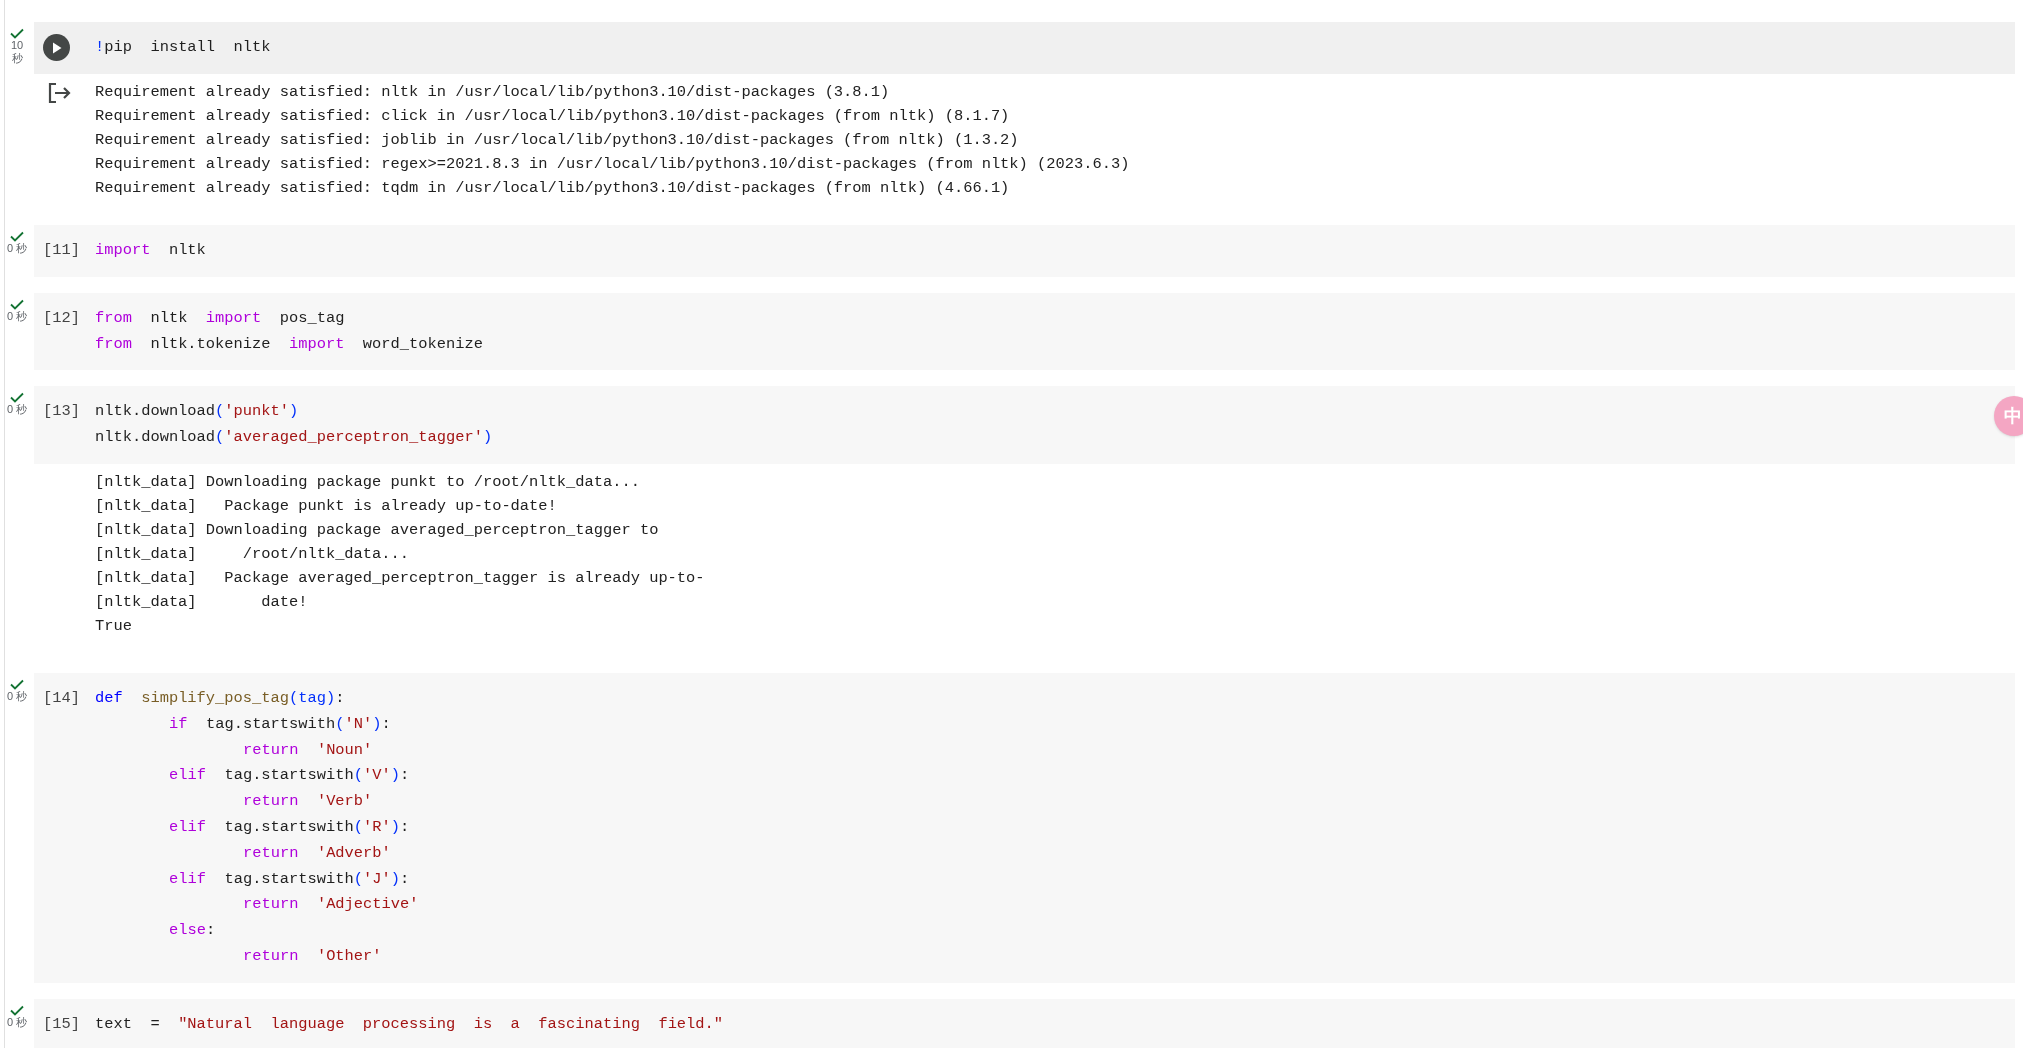 The image size is (2023, 1048). I want to click on execution-count: [14], so click(61, 698).